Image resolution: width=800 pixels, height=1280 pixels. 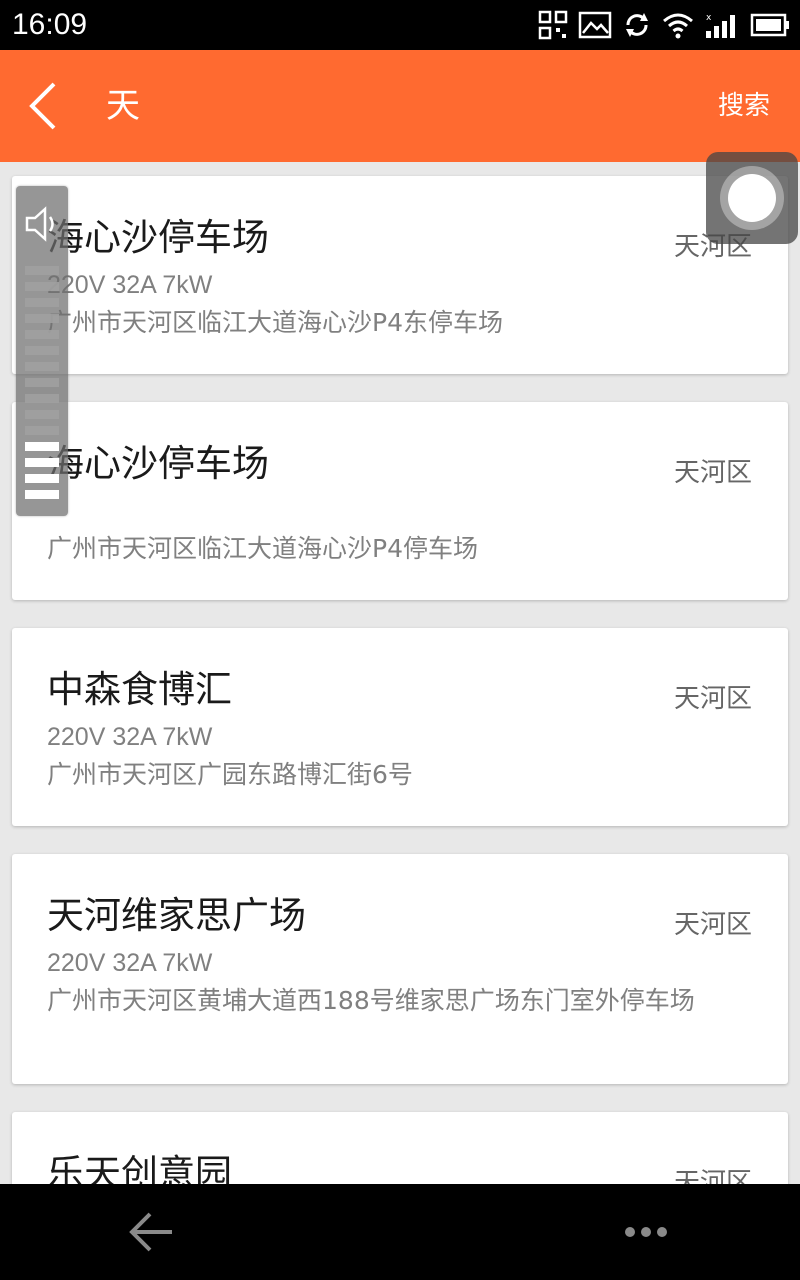 What do you see at coordinates (400, 106) in the screenshot?
I see `app-bar: 天 搜索` at bounding box center [400, 106].